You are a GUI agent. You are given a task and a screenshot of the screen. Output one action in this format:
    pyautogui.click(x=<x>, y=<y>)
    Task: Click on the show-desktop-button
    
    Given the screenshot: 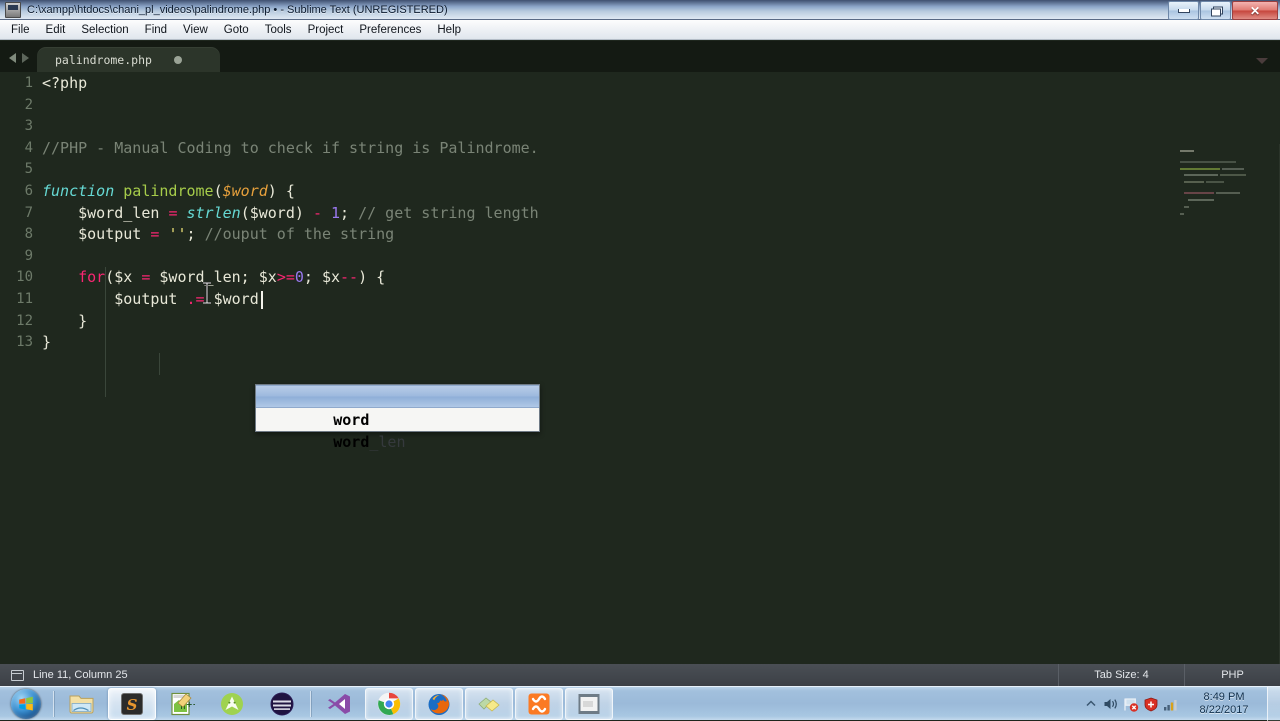 What is the action you would take?
    pyautogui.click(x=1273, y=704)
    